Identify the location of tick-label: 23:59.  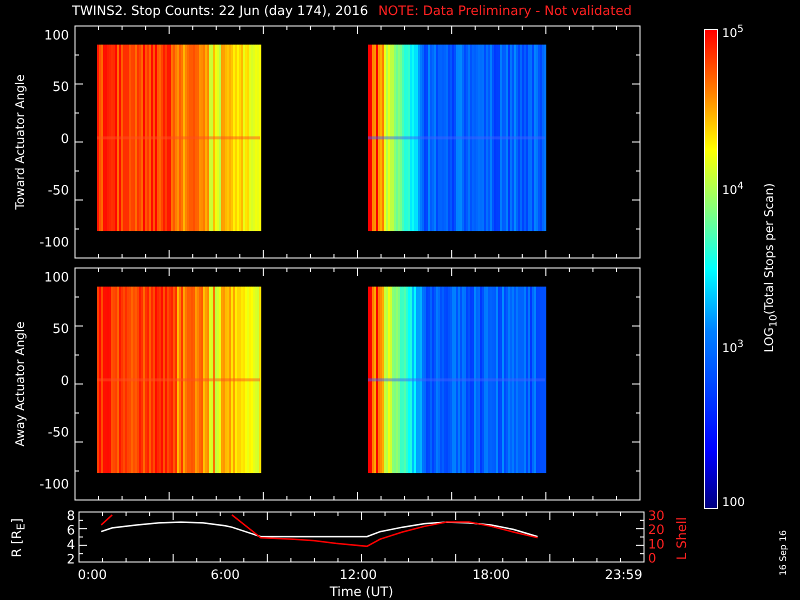
(623, 575).